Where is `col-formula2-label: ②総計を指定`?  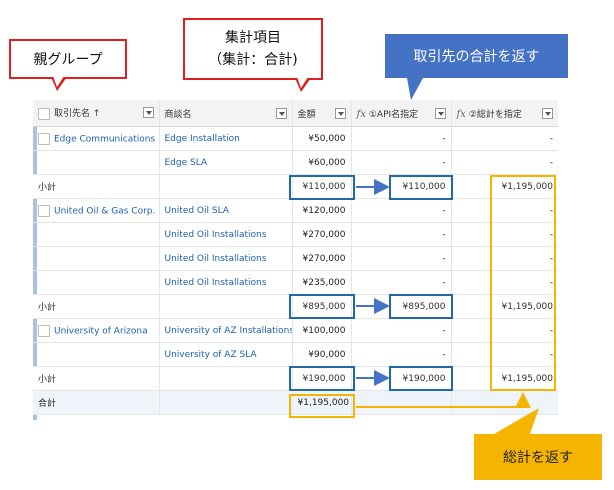 col-formula2-label: ②総計を指定 is located at coordinates (495, 114).